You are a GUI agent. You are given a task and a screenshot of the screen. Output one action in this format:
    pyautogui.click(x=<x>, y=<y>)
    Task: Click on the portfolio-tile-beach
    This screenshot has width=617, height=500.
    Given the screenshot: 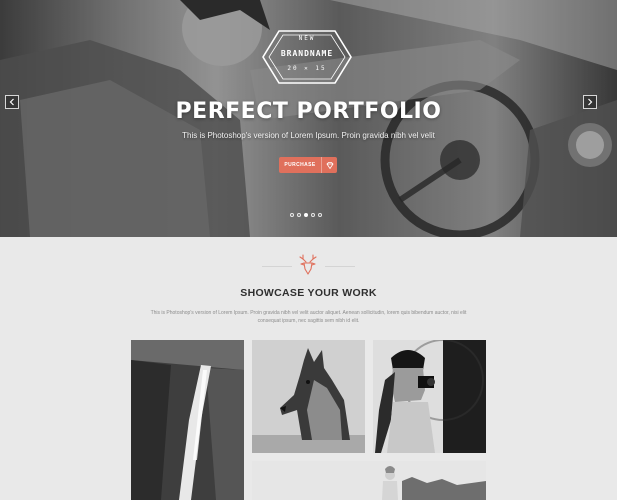 What is the action you would take?
    pyautogui.click(x=369, y=480)
    